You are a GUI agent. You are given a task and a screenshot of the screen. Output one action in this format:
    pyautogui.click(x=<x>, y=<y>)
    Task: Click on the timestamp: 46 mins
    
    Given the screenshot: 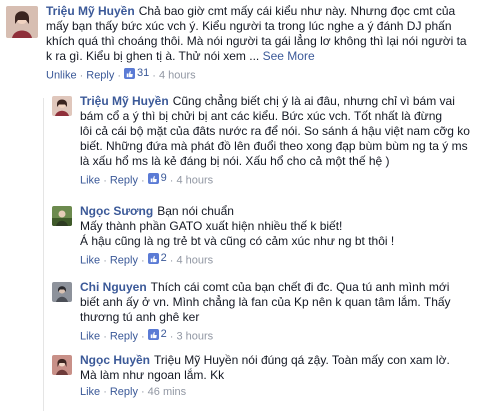 What is the action you would take?
    pyautogui.click(x=167, y=392)
    